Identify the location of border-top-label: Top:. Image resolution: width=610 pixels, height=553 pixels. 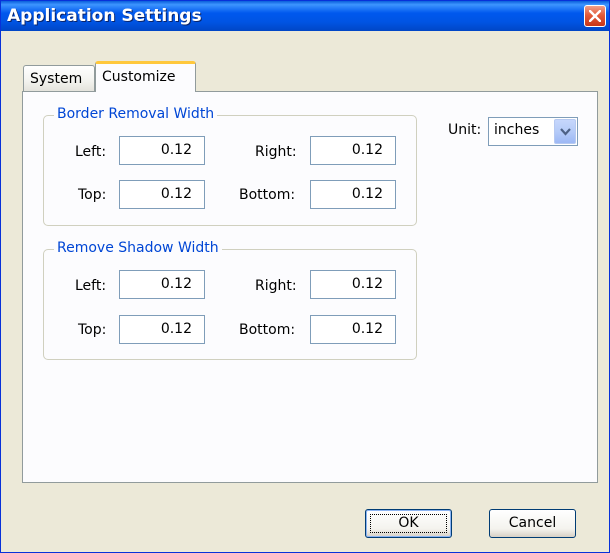
(92, 195).